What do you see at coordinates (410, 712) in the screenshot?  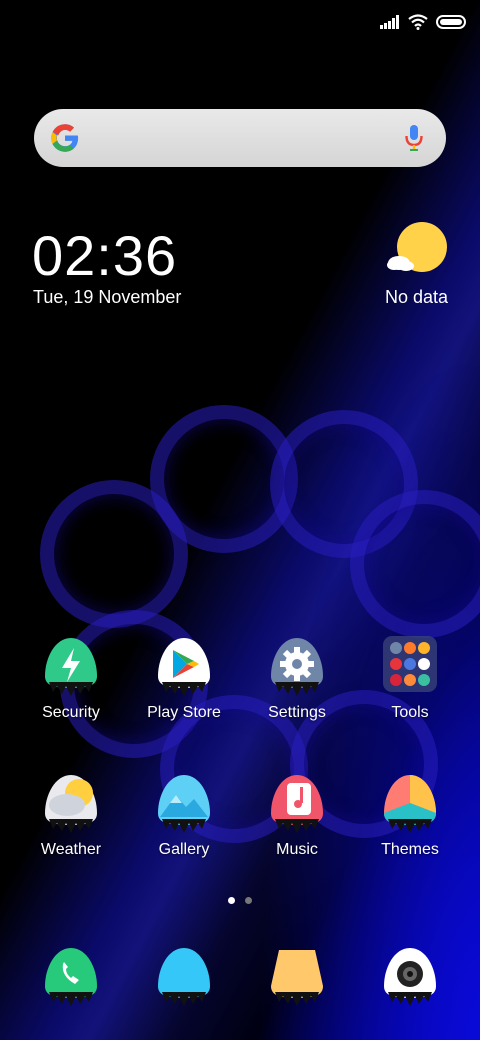 I see `app-label: Tools` at bounding box center [410, 712].